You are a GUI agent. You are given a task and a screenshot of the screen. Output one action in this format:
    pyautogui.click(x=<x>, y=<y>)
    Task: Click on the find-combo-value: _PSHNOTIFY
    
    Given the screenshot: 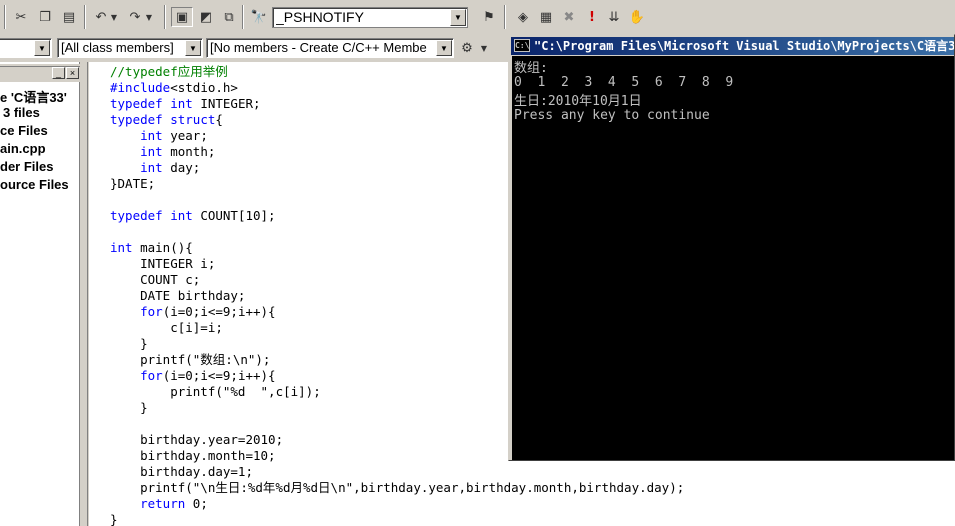 What is the action you would take?
    pyautogui.click(x=320, y=17)
    